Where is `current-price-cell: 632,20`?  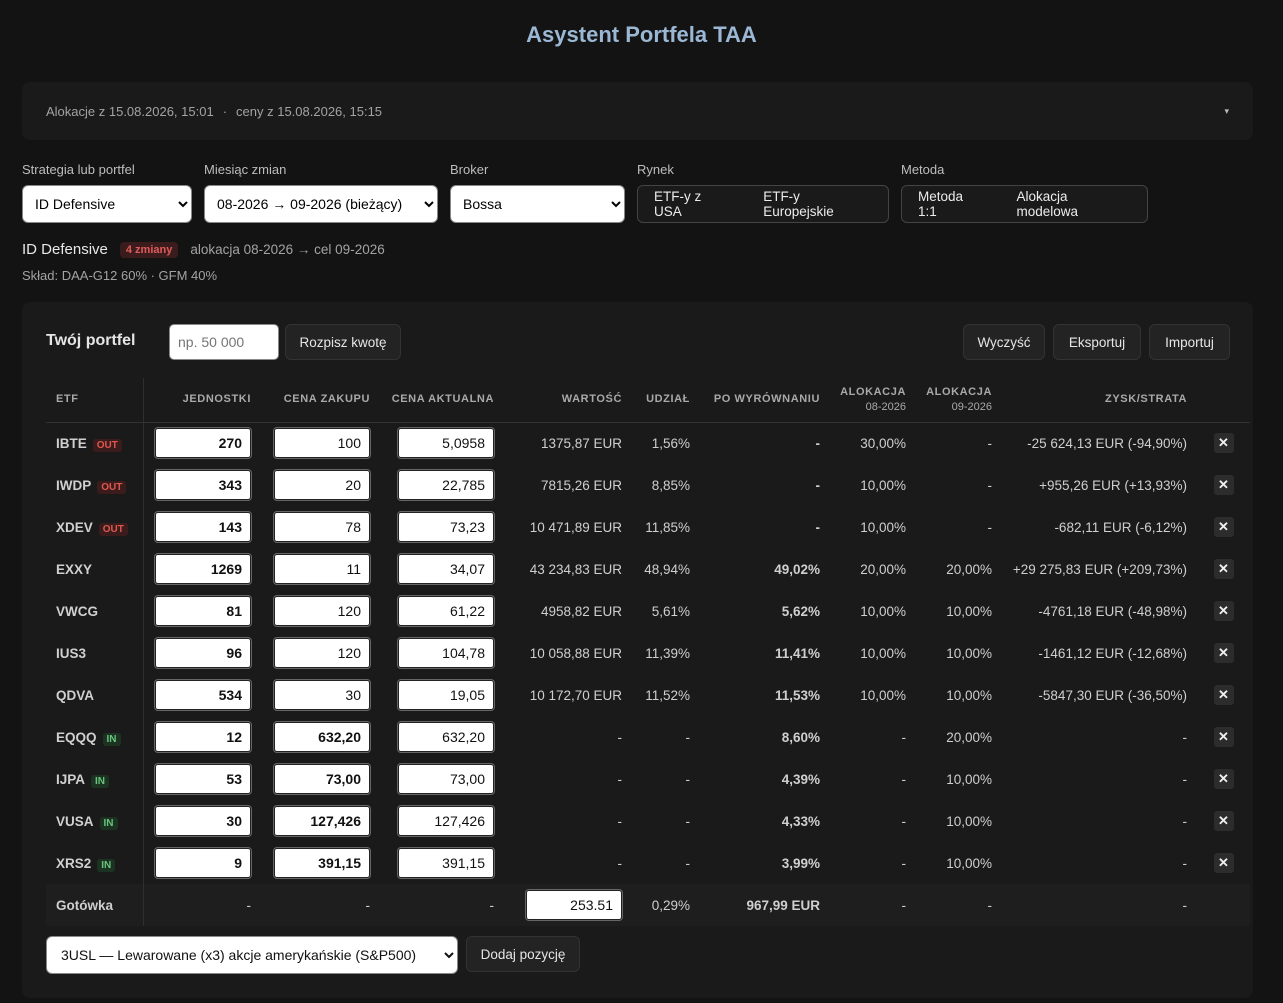
current-price-cell: 632,20 is located at coordinates (442, 737).